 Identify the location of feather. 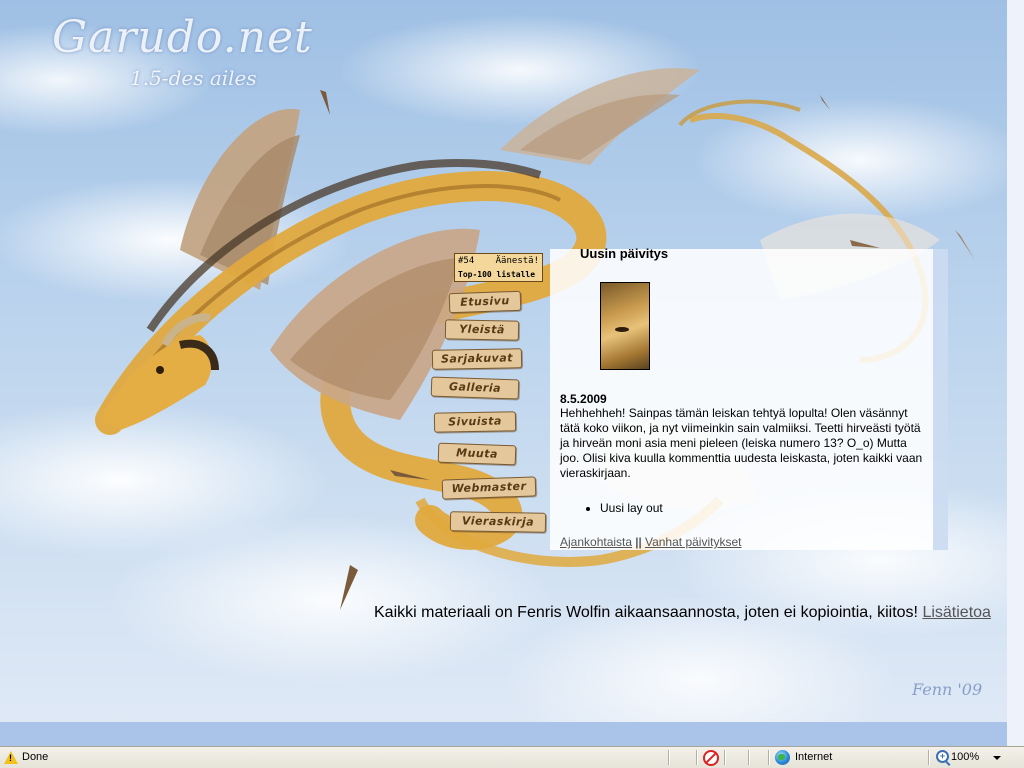
(325, 102).